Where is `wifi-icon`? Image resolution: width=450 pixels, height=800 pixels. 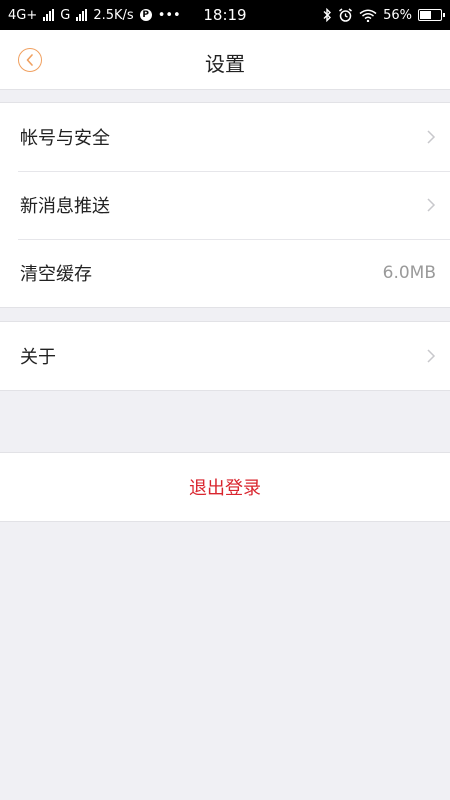
wifi-icon is located at coordinates (368, 15).